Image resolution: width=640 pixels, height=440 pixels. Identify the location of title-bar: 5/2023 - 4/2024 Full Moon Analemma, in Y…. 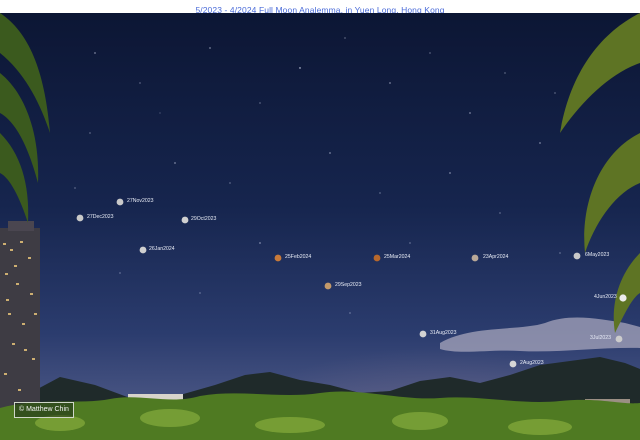
(320, 7).